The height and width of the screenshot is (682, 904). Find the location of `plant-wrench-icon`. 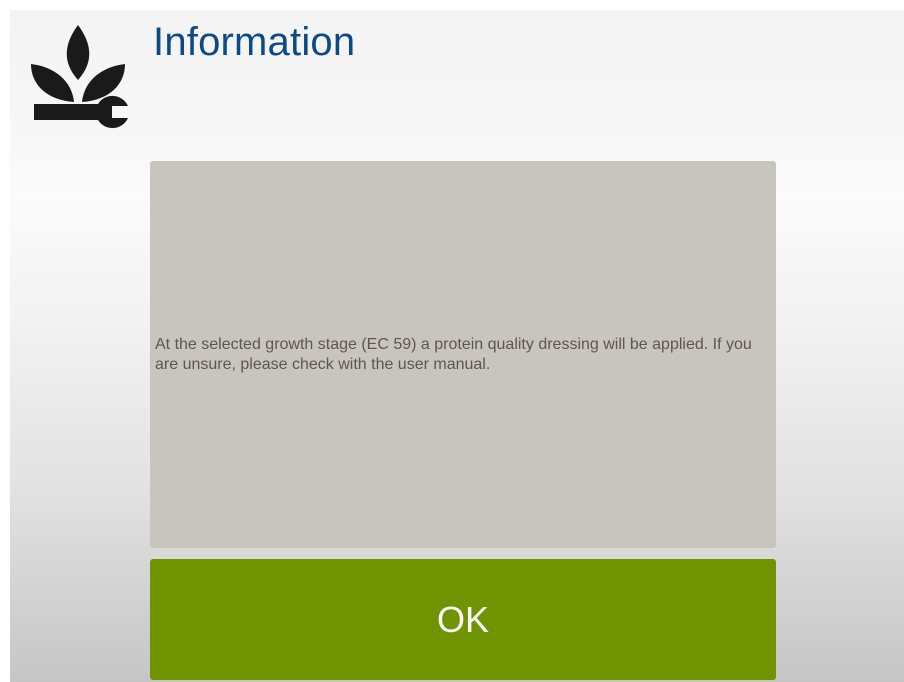

plant-wrench-icon is located at coordinates (79, 77).